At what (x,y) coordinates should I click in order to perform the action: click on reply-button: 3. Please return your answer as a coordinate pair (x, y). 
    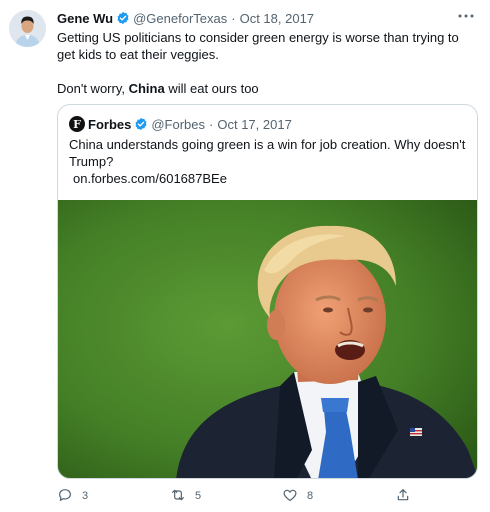
    Looking at the image, I should click on (72, 496).